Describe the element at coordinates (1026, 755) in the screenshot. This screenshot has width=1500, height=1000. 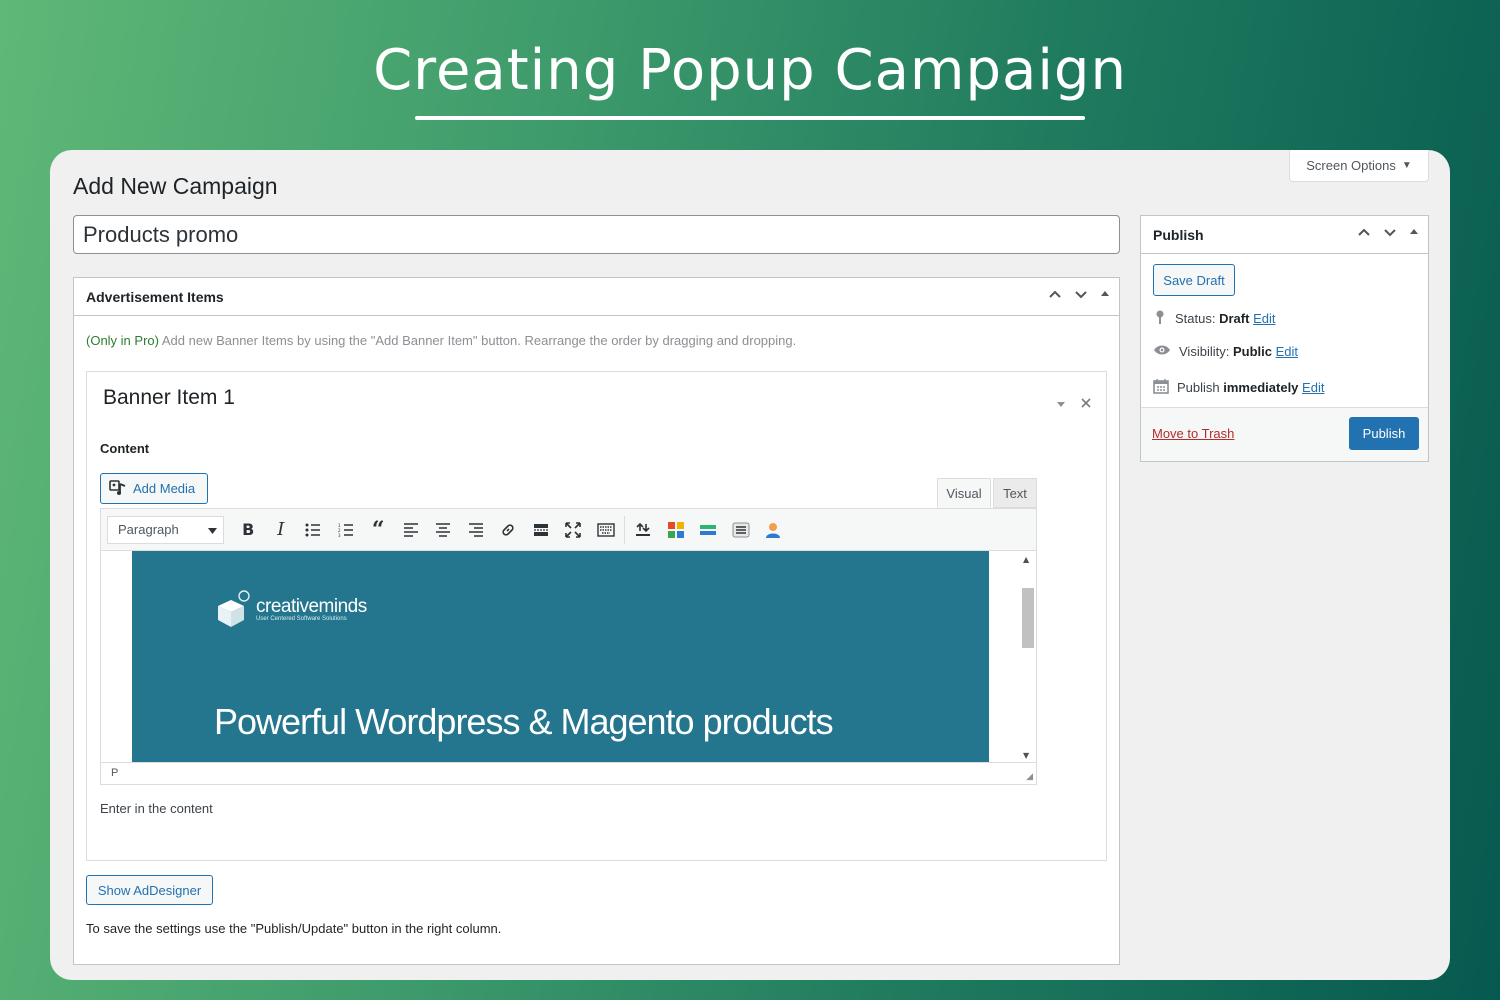
I see `scroll-down-icon: ▼` at that location.